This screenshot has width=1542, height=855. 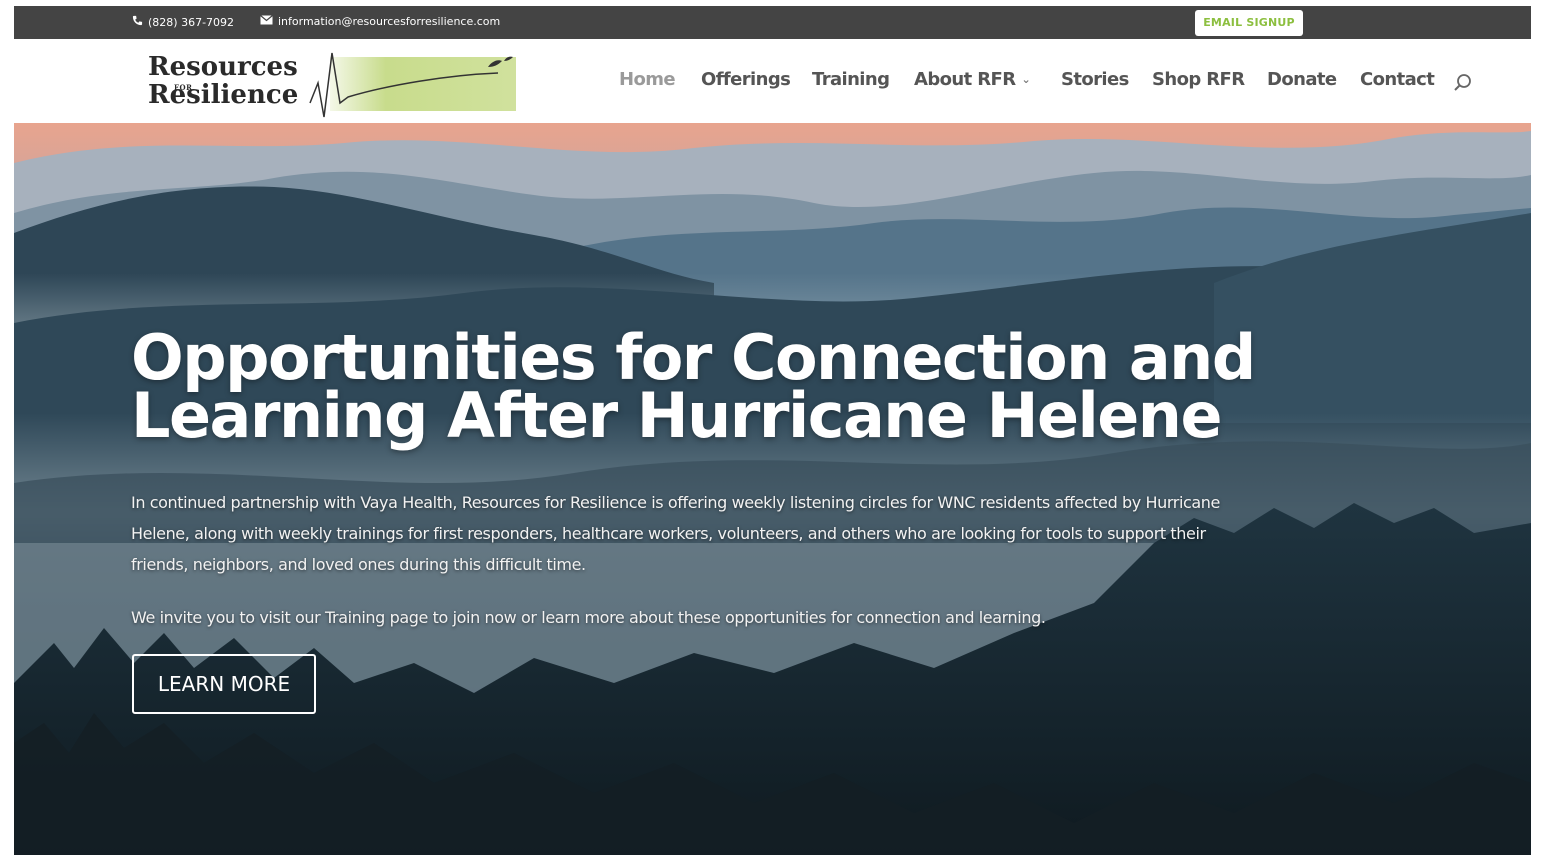 I want to click on email-contact: information@resourcesforresilience.com, so click(x=380, y=22).